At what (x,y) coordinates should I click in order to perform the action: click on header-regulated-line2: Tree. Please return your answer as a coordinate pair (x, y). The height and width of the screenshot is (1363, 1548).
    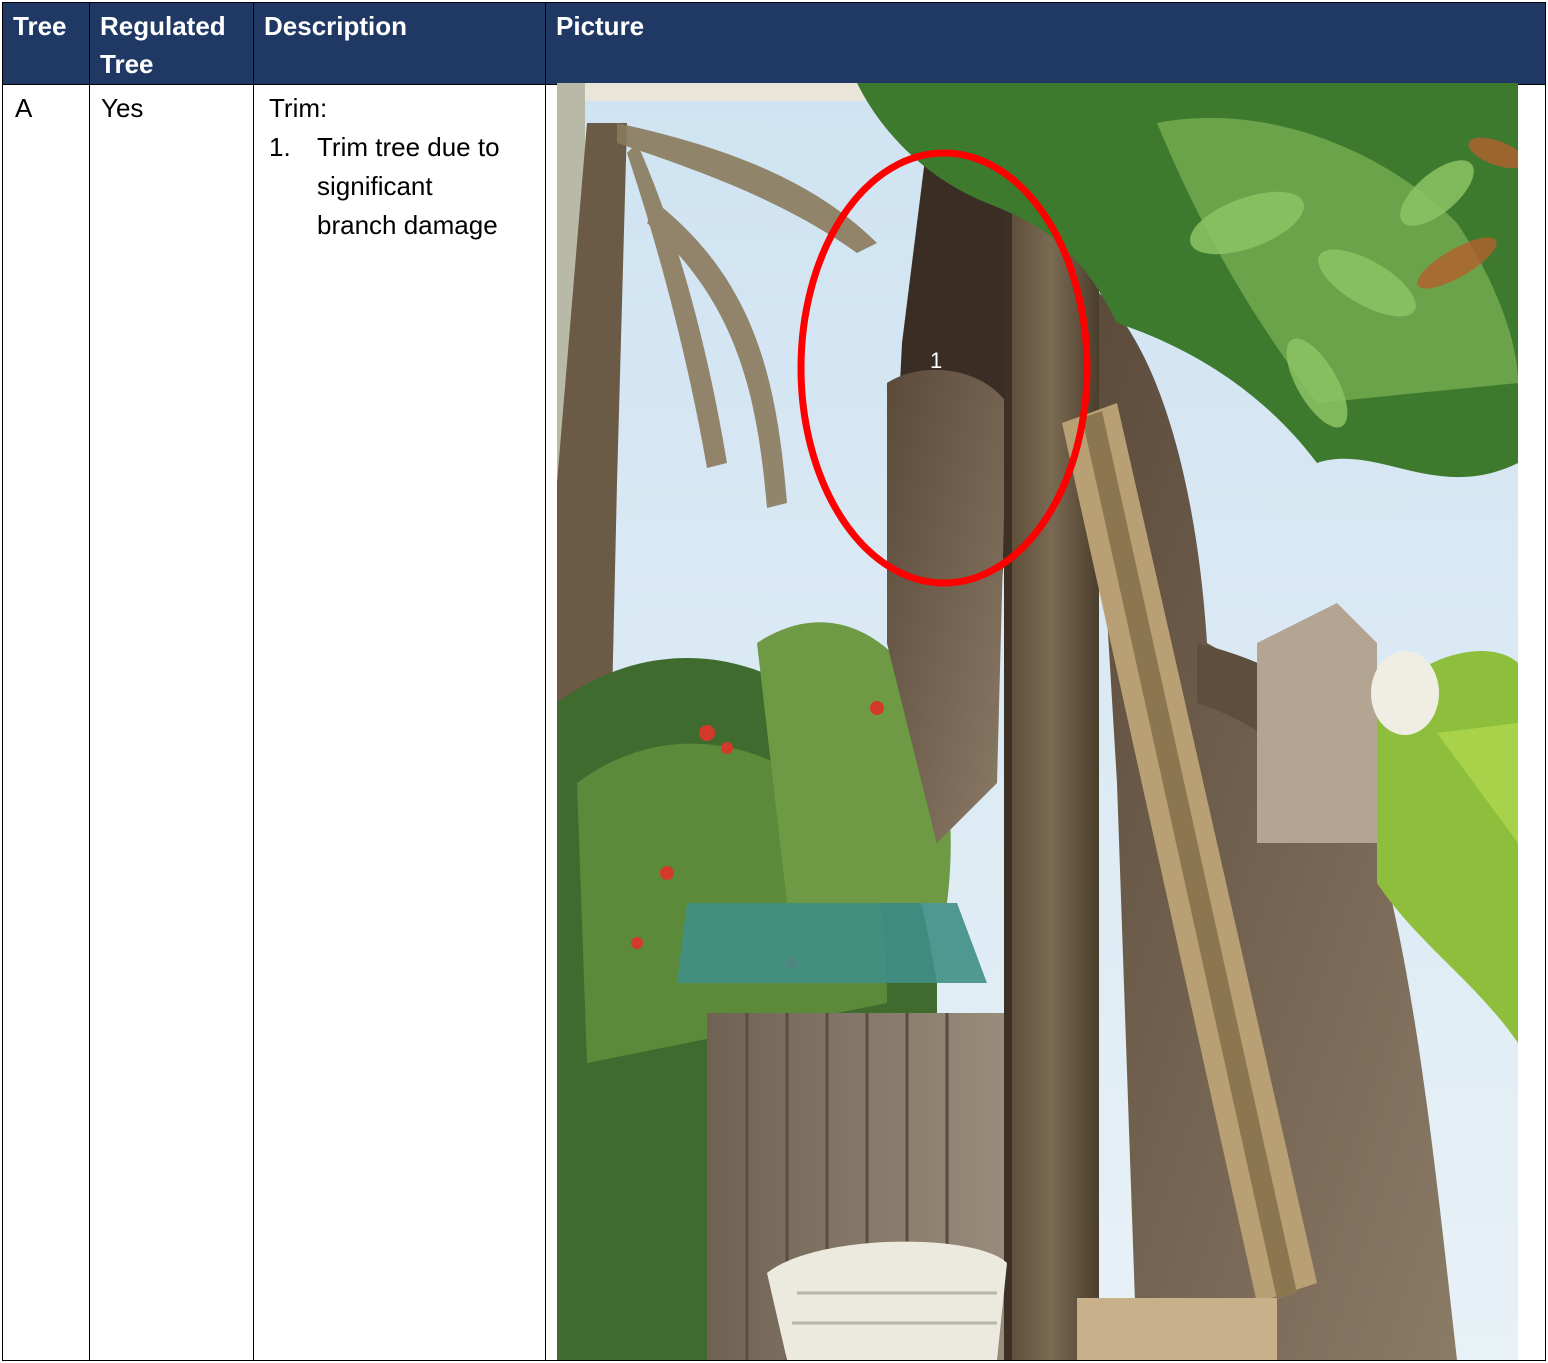
    Looking at the image, I should click on (127, 64).